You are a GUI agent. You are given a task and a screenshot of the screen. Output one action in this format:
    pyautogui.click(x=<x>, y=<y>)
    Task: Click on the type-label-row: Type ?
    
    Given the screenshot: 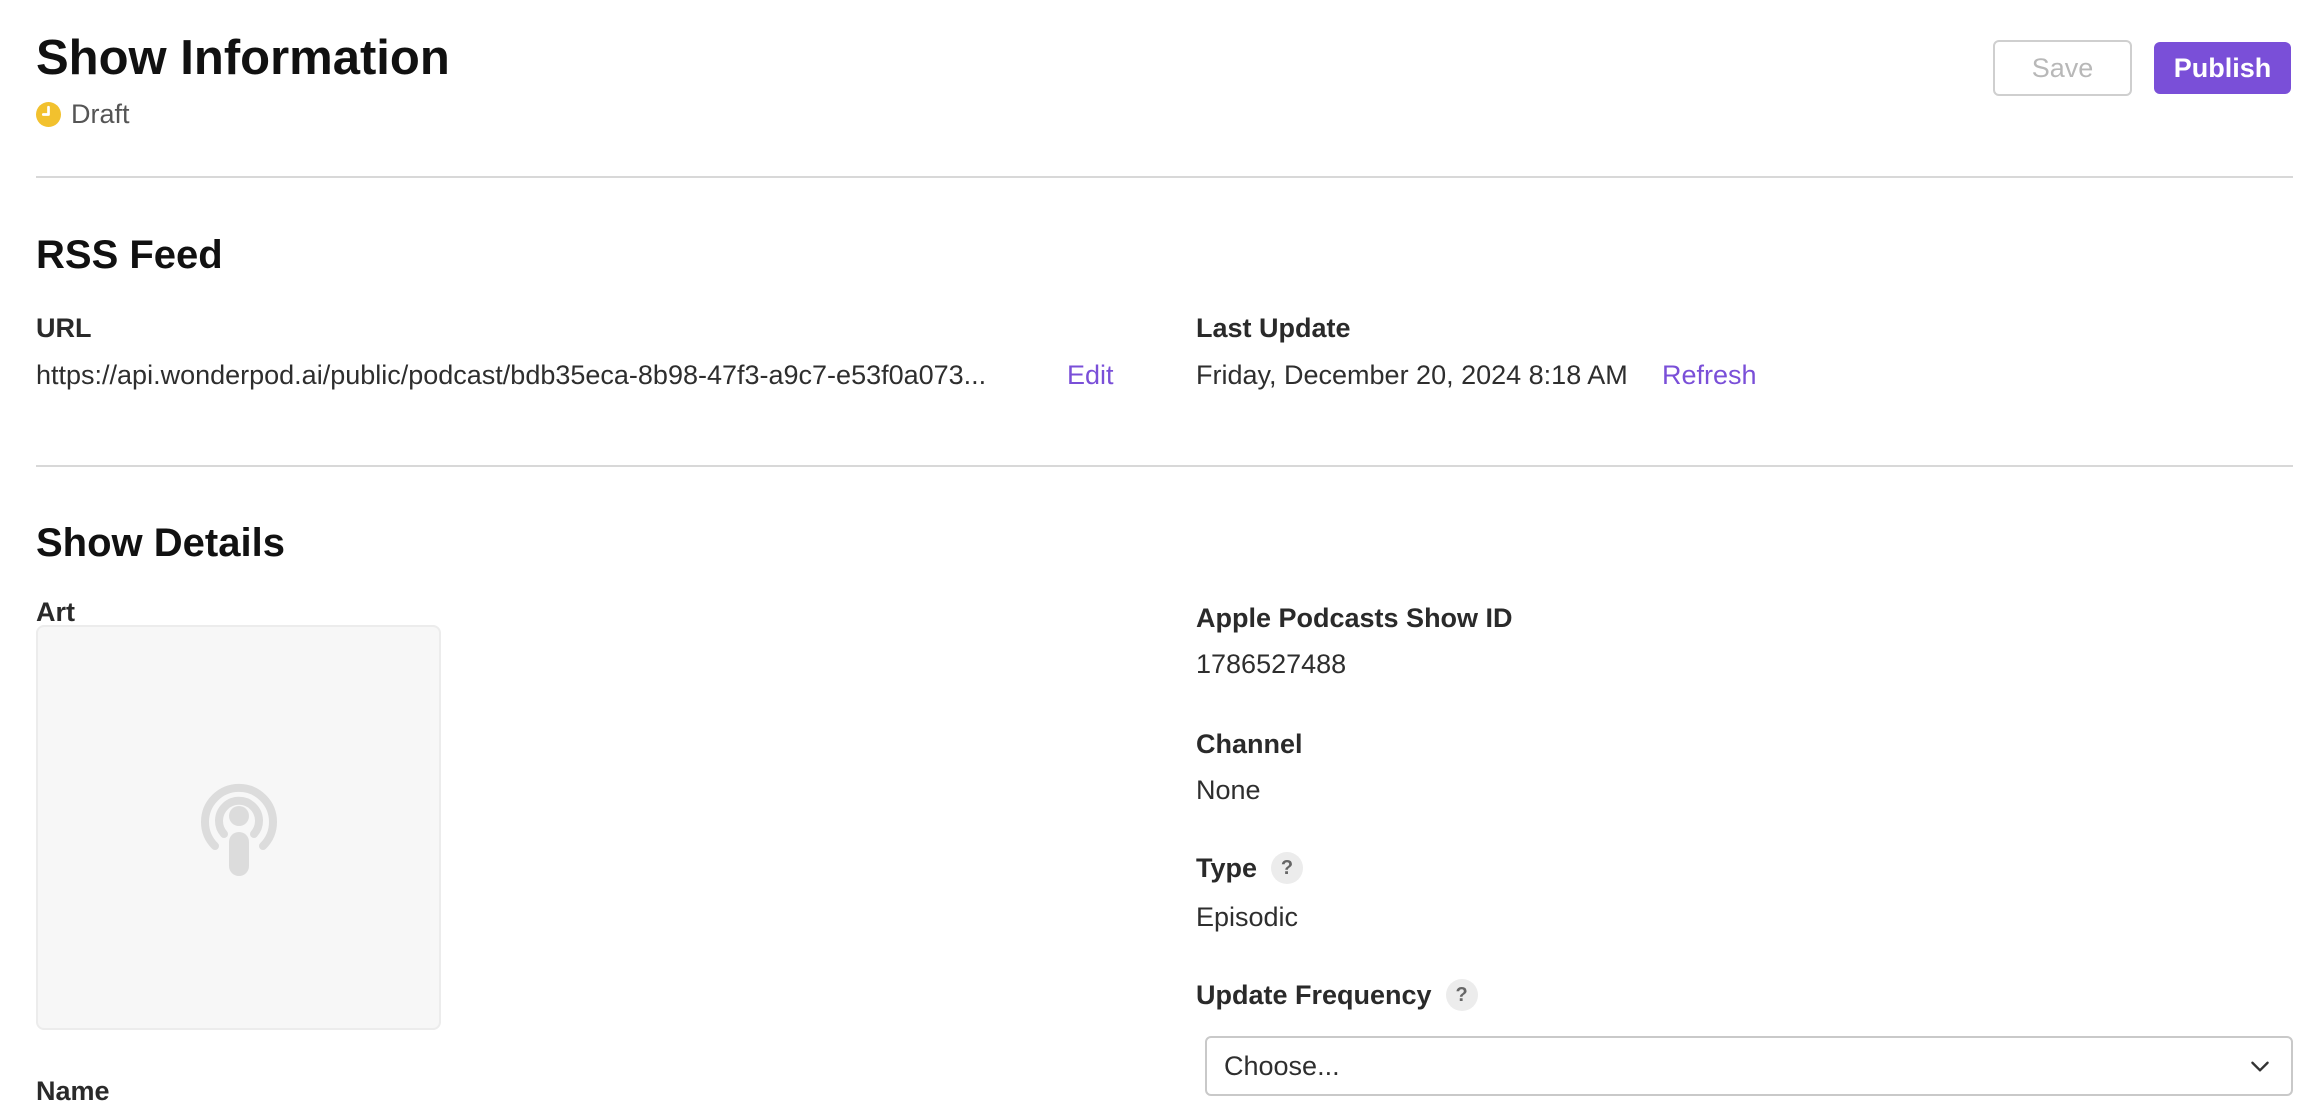 What is the action you would take?
    pyautogui.click(x=1250, y=868)
    